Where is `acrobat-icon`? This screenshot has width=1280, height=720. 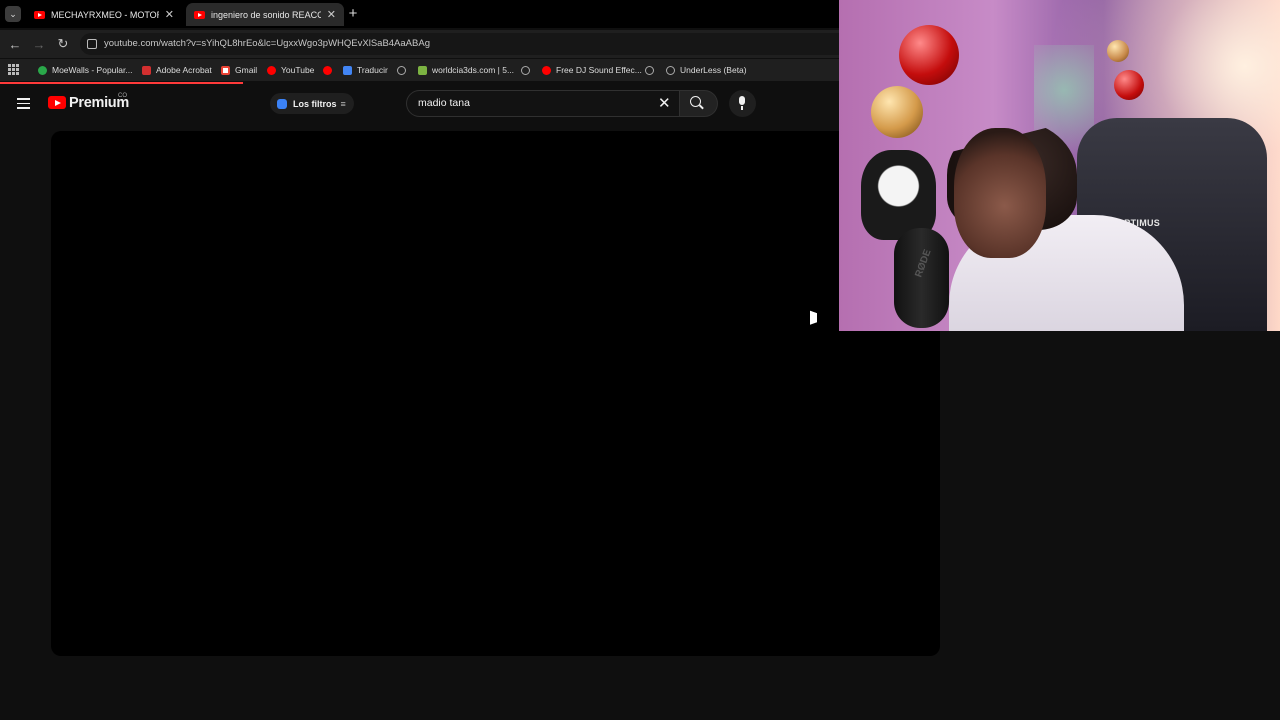 acrobat-icon is located at coordinates (146, 70).